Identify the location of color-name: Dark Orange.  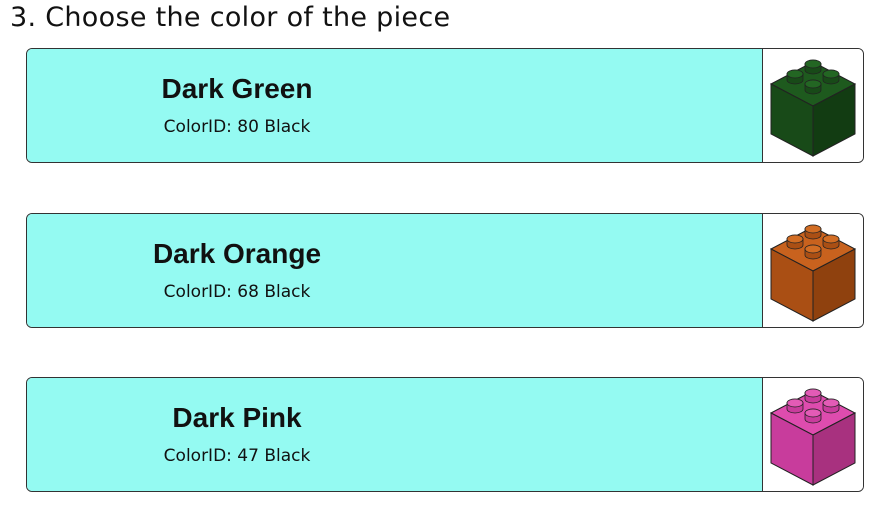
(237, 253).